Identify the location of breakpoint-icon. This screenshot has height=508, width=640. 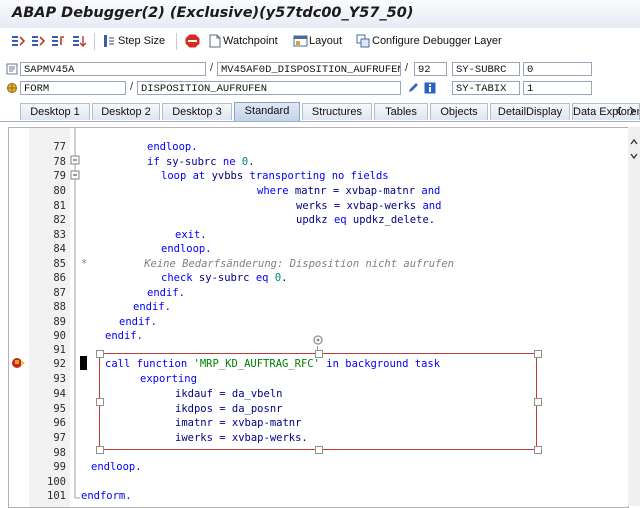
(18, 363).